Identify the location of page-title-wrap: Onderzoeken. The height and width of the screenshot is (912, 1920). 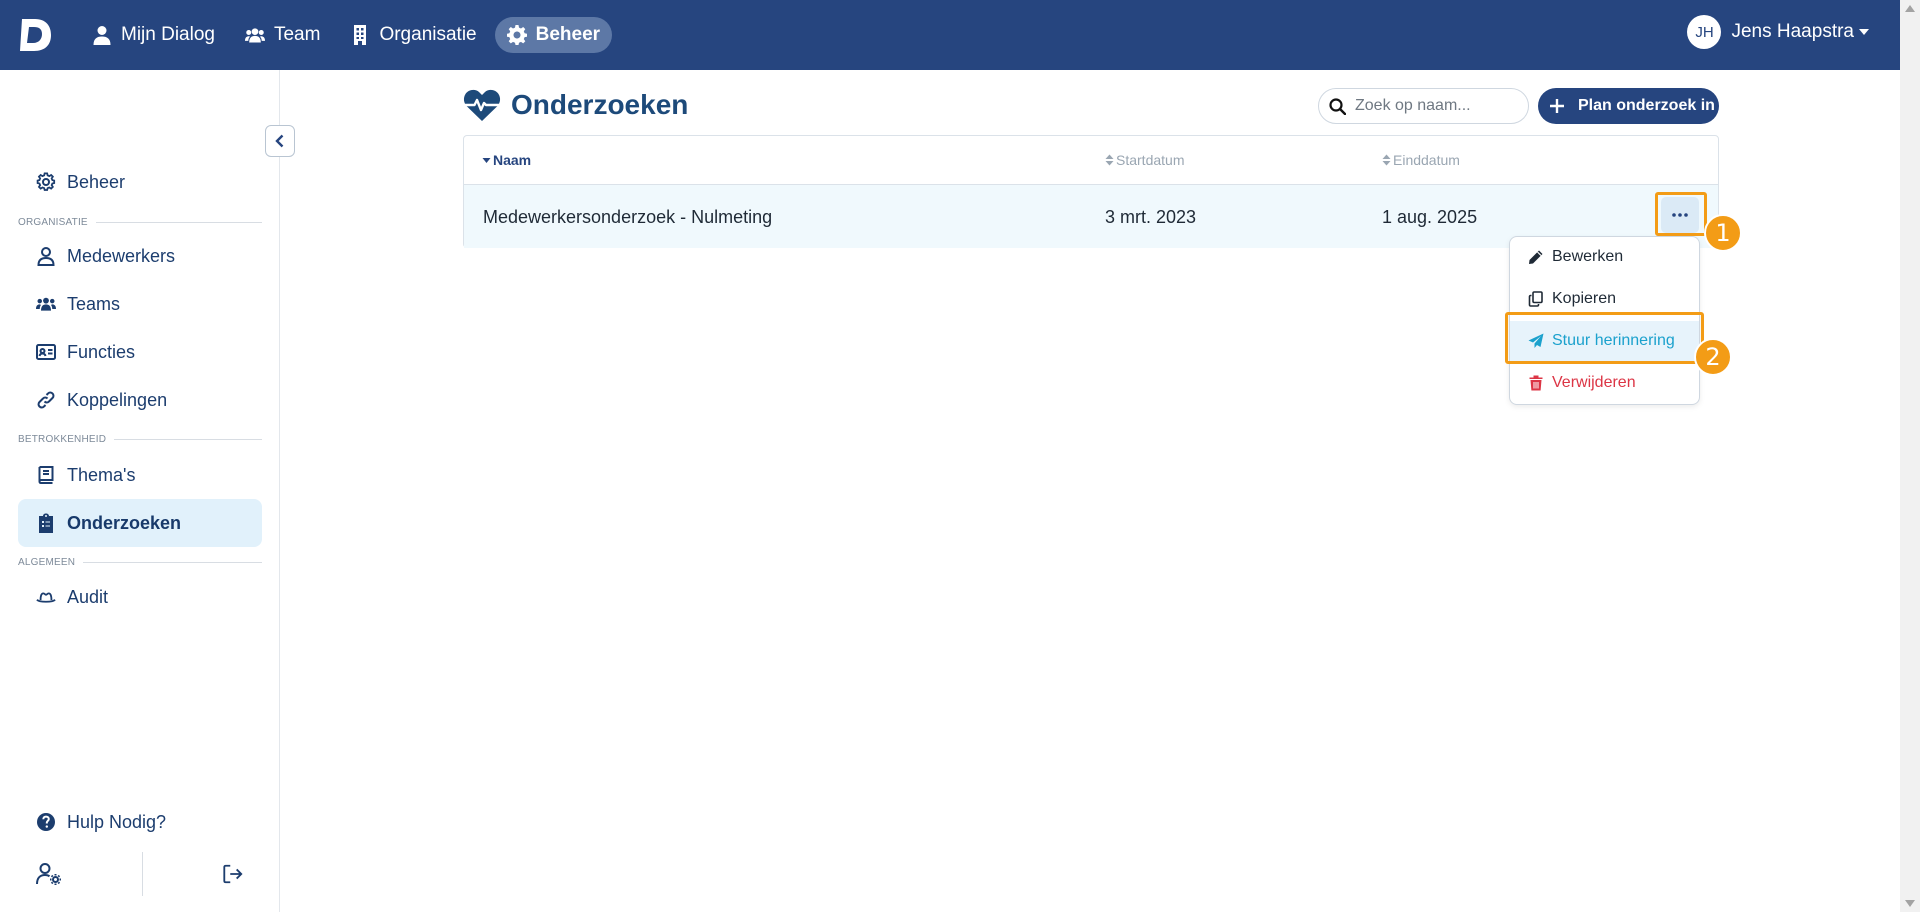
(575, 105).